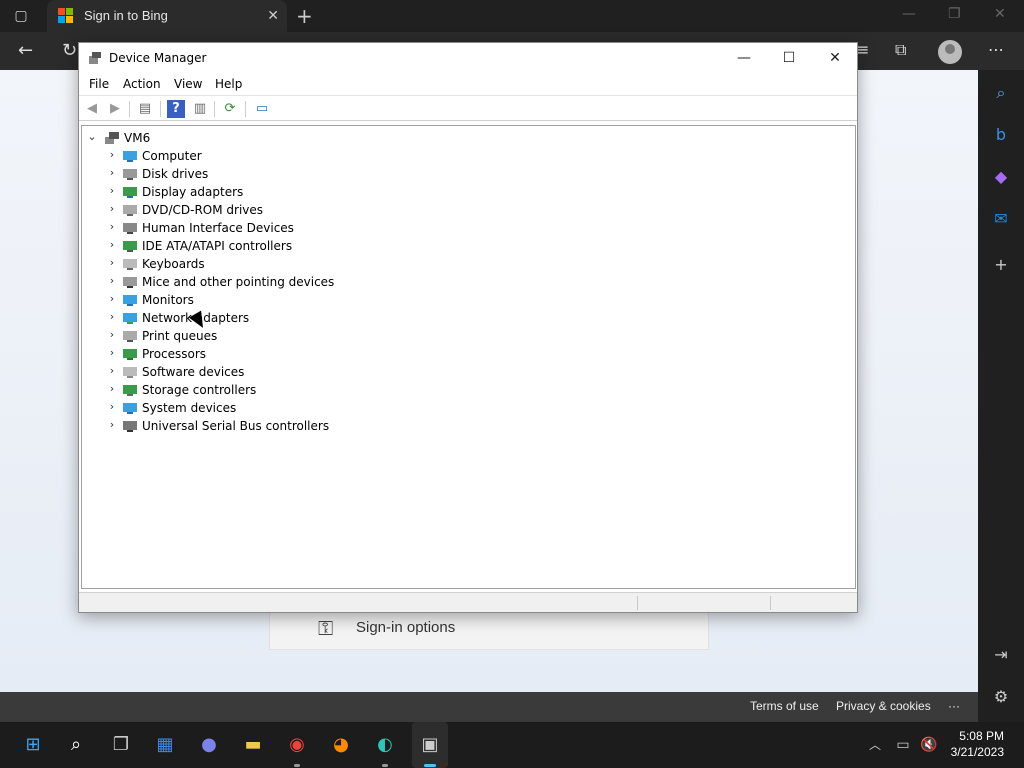 Image resolution: width=1024 pixels, height=768 pixels. Describe the element at coordinates (137, 138) in the screenshot. I see `root-label: VM6` at that location.